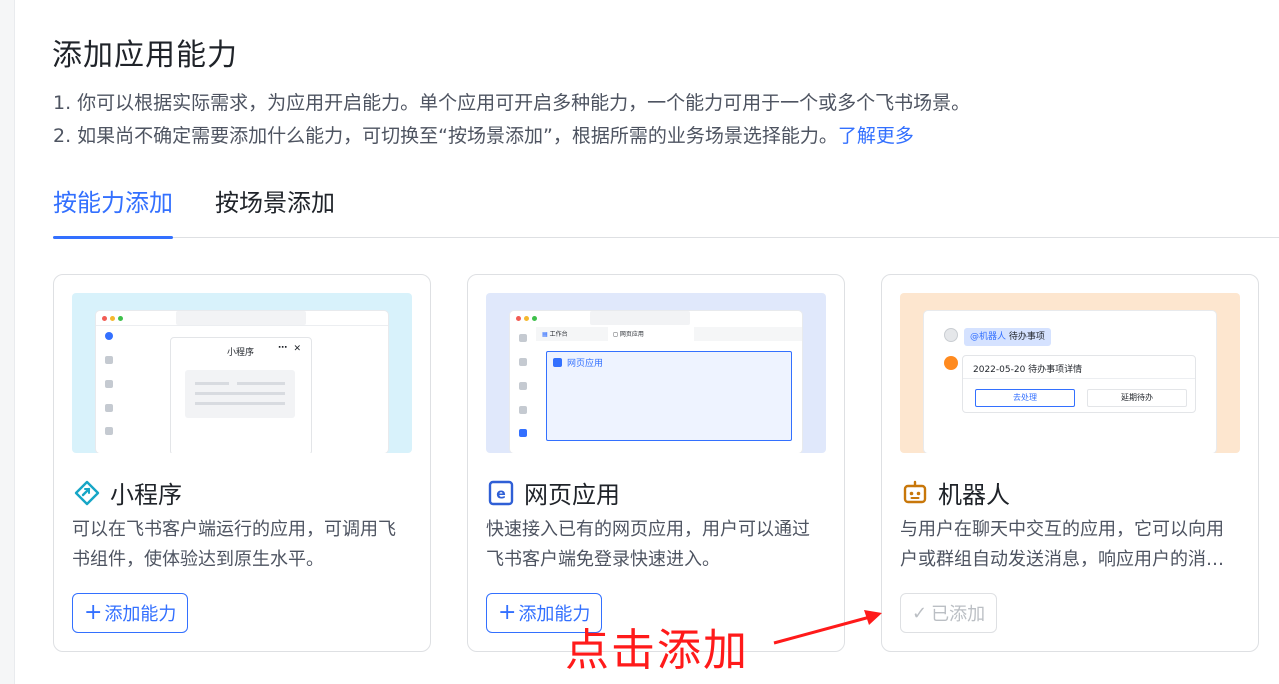 This screenshot has height=684, width=1279. I want to click on task-title: 2022-05-20 待办事项详情, so click(1028, 370).